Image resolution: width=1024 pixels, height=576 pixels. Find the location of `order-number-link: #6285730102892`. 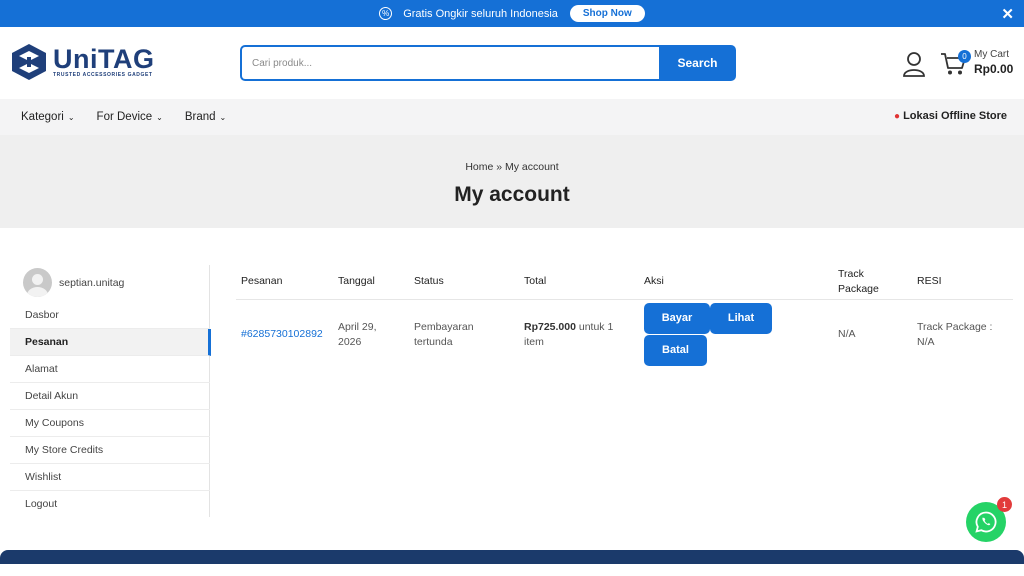

order-number-link: #6285730102892 is located at coordinates (282, 334).